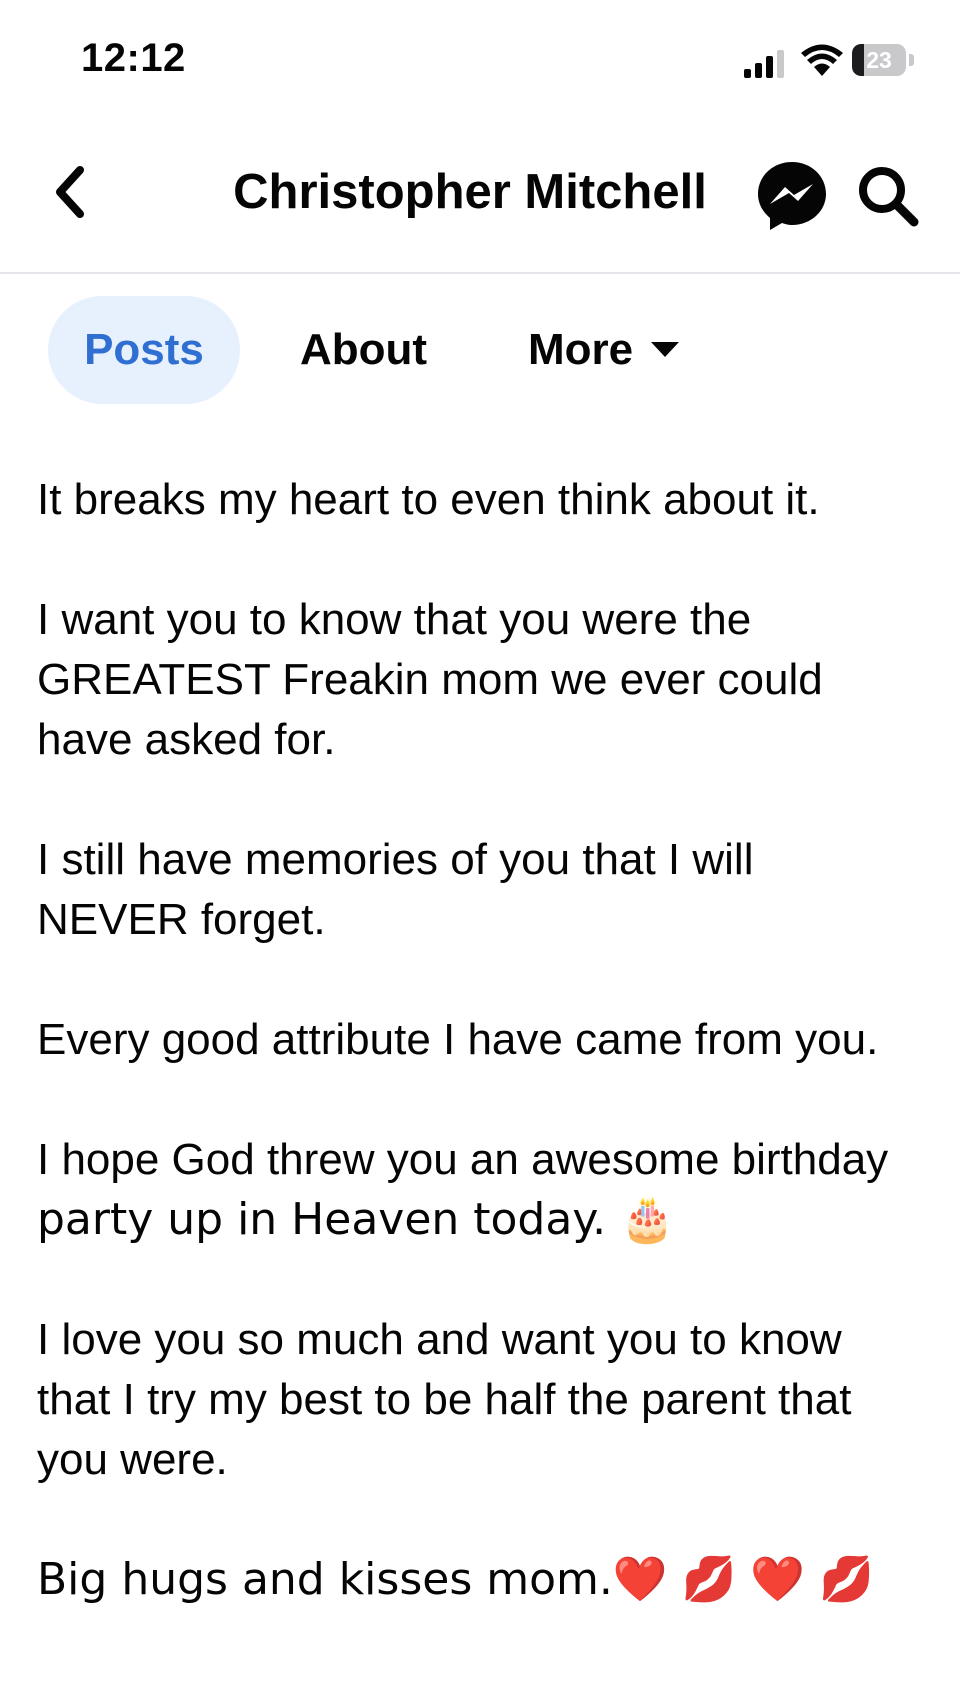 The width and height of the screenshot is (960, 1703). I want to click on post-paragraph: Big hugs and kisses mom.❤️ 💋 ❤️ 💋, so click(487, 1580).